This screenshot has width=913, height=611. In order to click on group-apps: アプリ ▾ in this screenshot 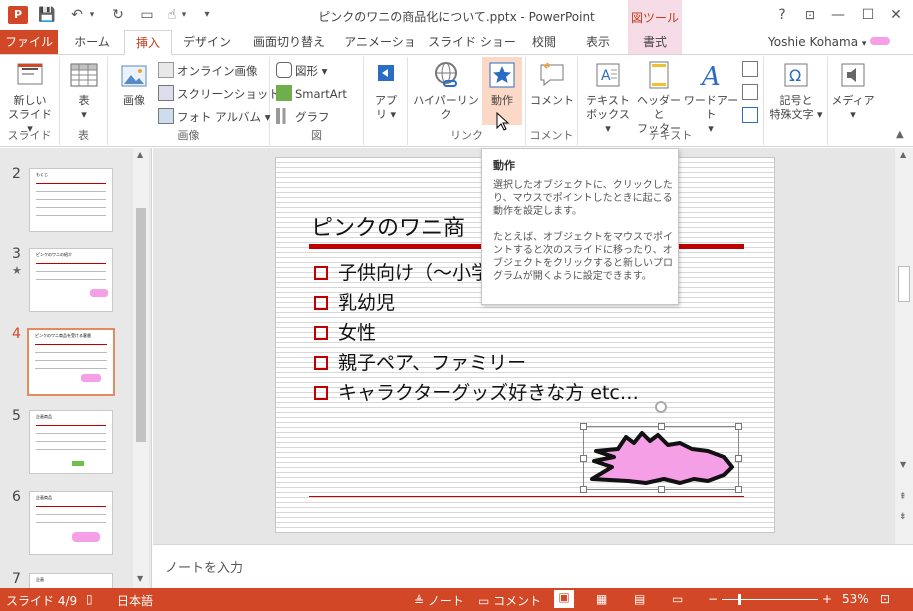, I will do `click(386, 101)`.